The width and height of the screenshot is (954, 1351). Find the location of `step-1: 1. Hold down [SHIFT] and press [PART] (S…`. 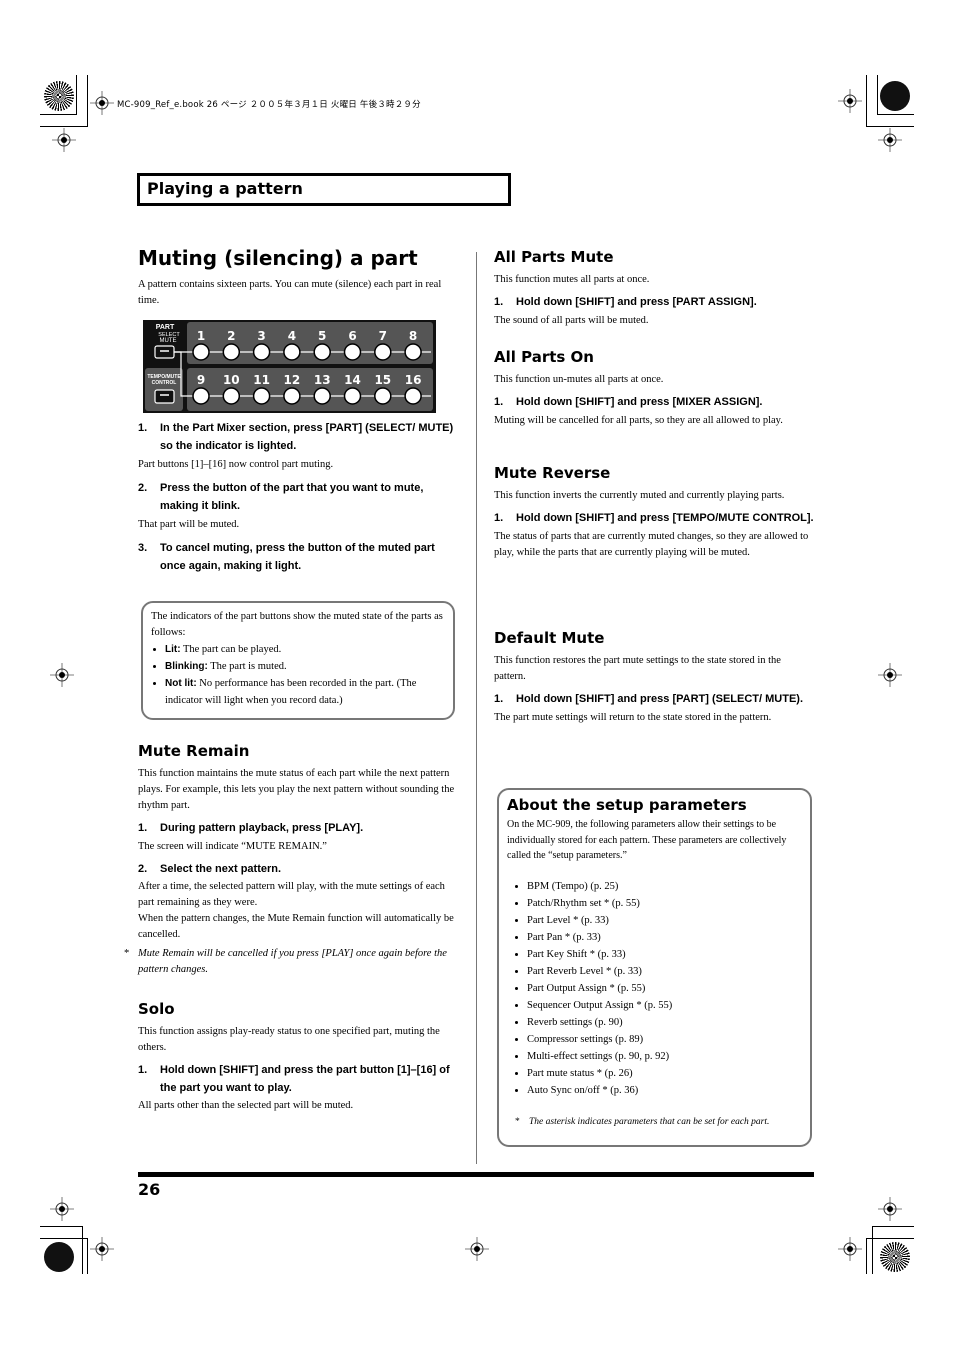

step-1: 1. Hold down [SHIFT] and press [PART] (S… is located at coordinates (654, 700).